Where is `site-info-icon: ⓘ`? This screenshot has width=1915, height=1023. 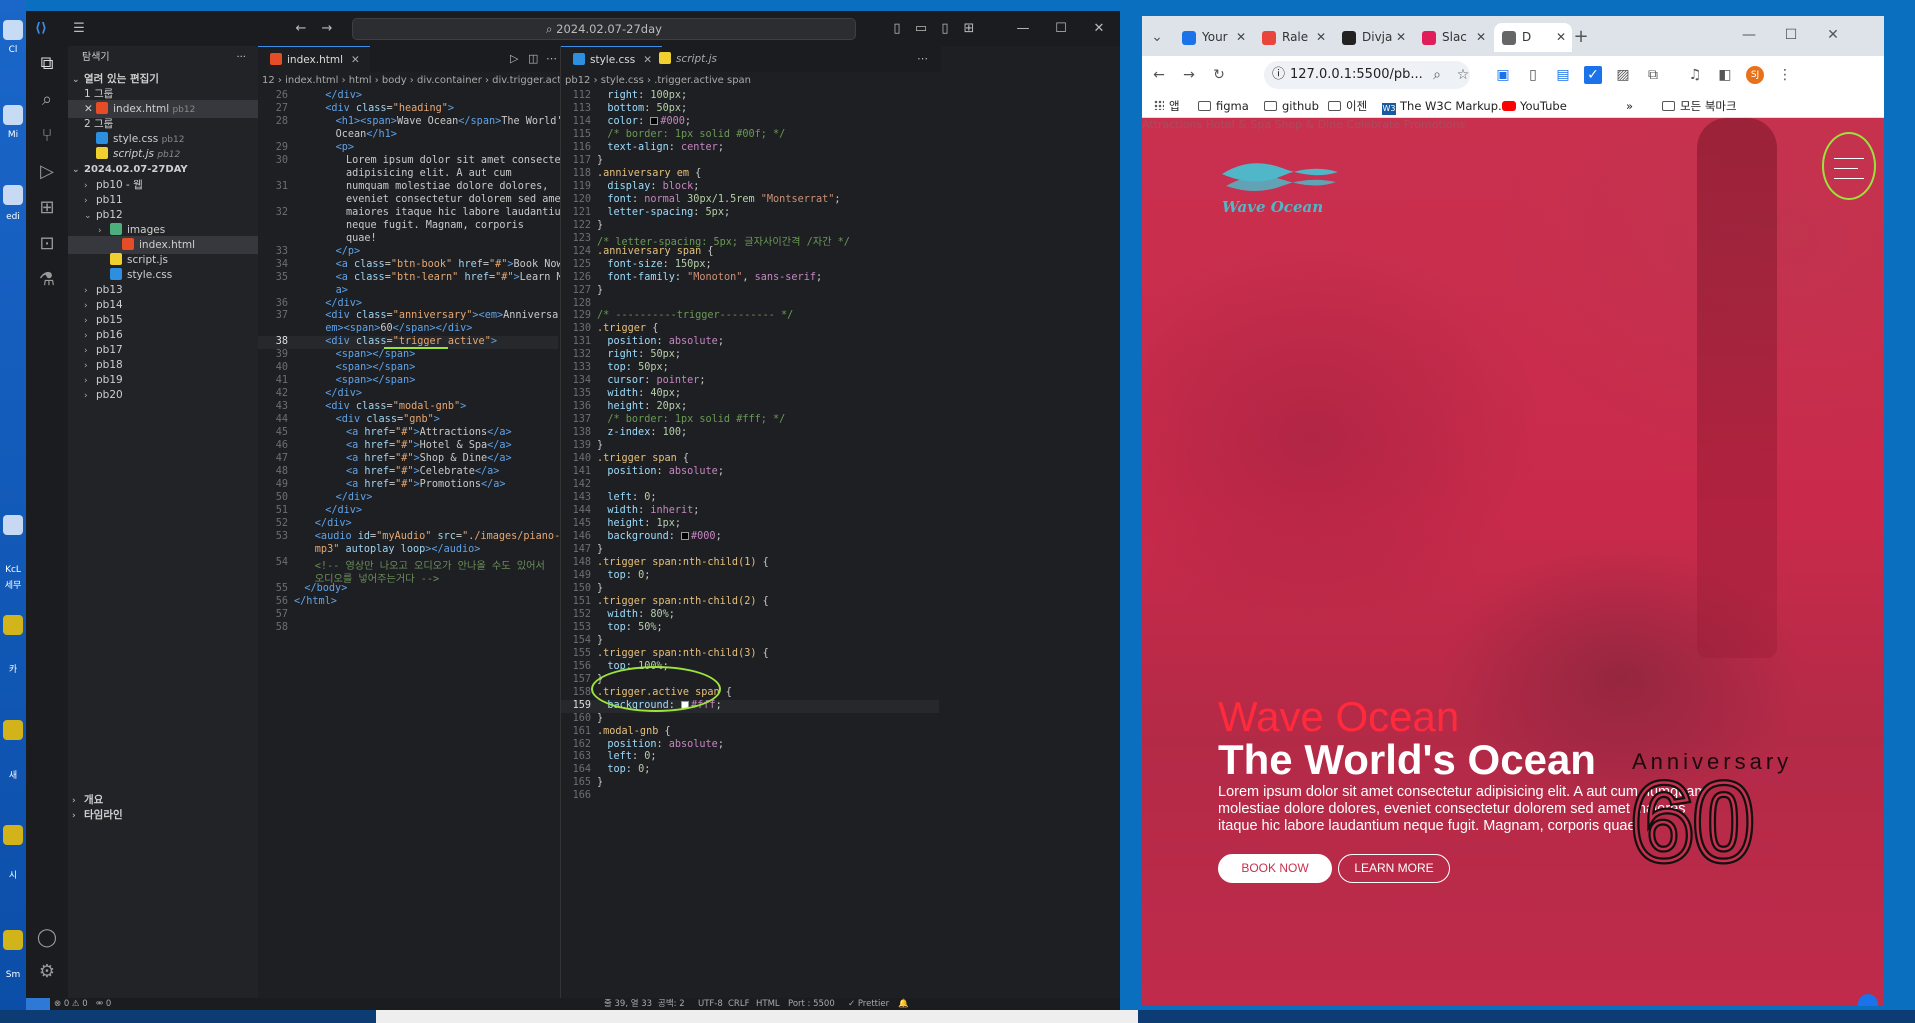 site-info-icon: ⓘ is located at coordinates (1278, 75).